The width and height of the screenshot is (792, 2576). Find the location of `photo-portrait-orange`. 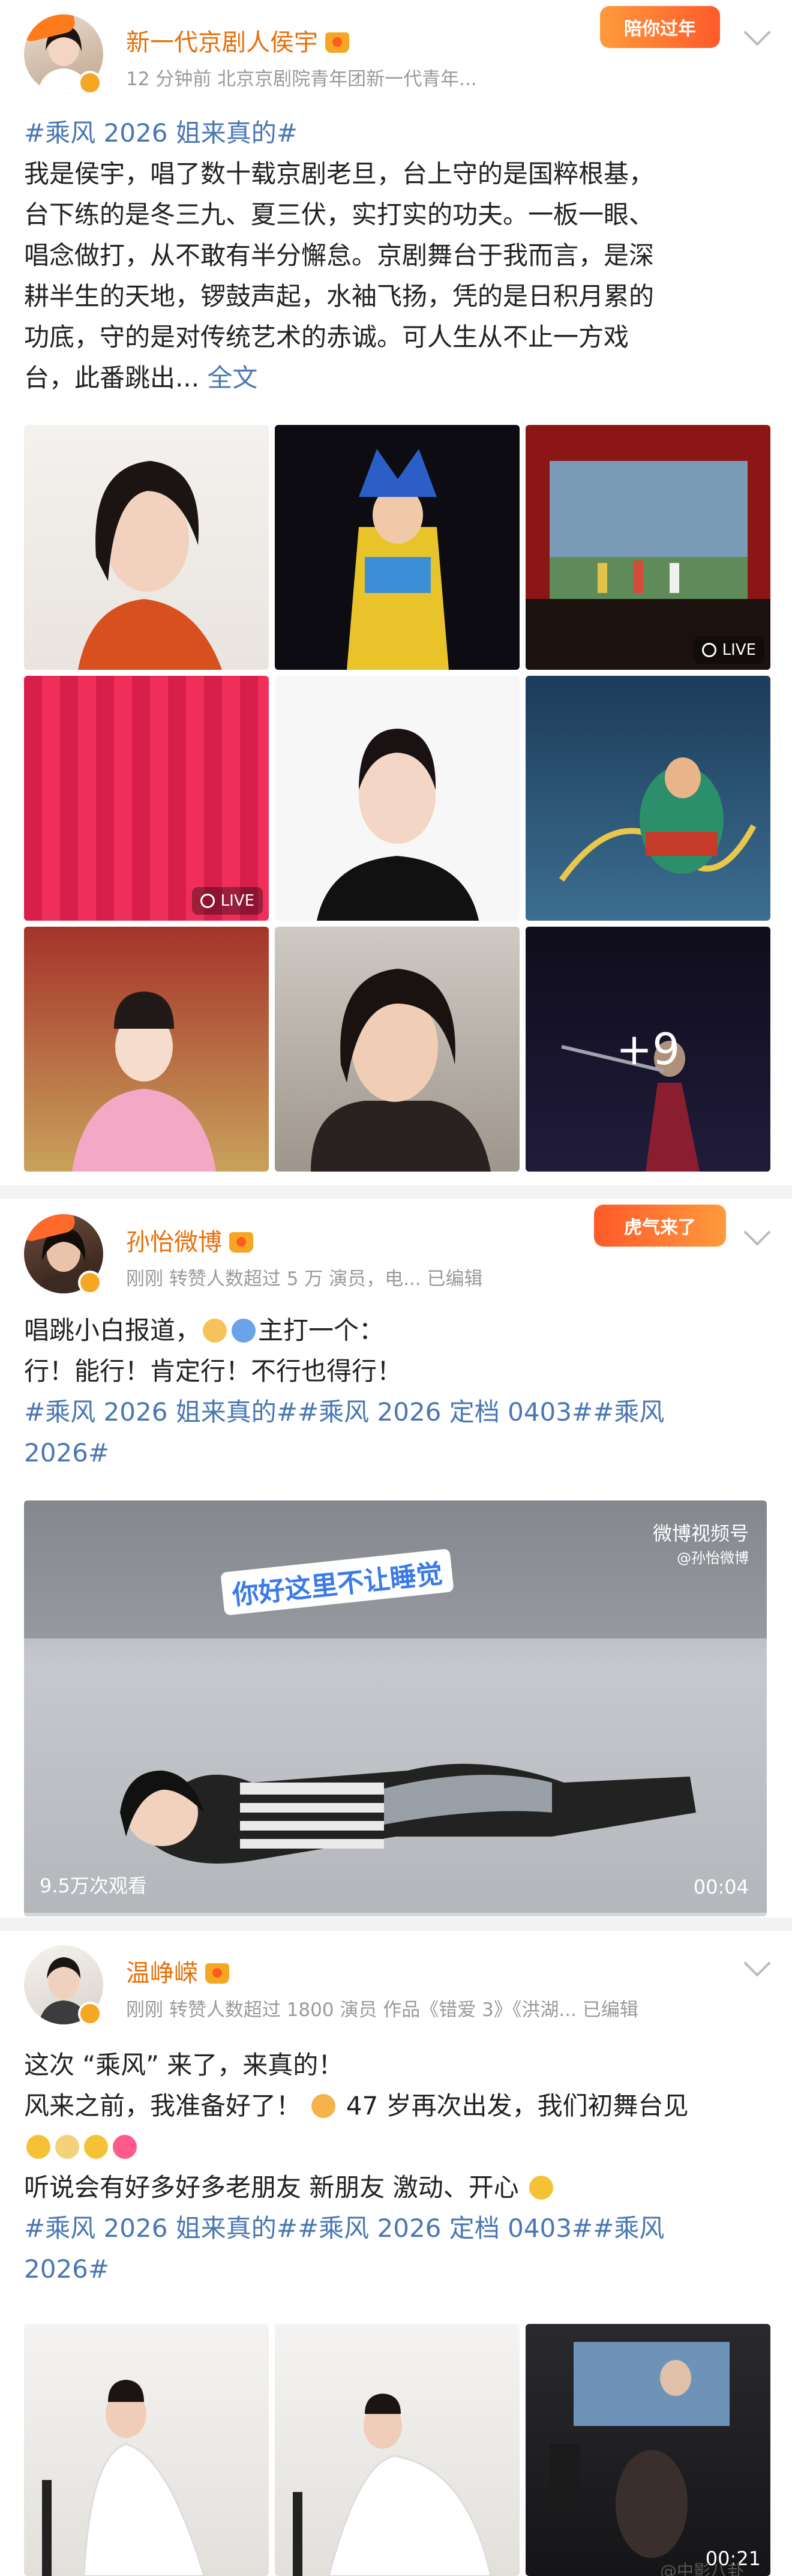

photo-portrait-orange is located at coordinates (146, 547).